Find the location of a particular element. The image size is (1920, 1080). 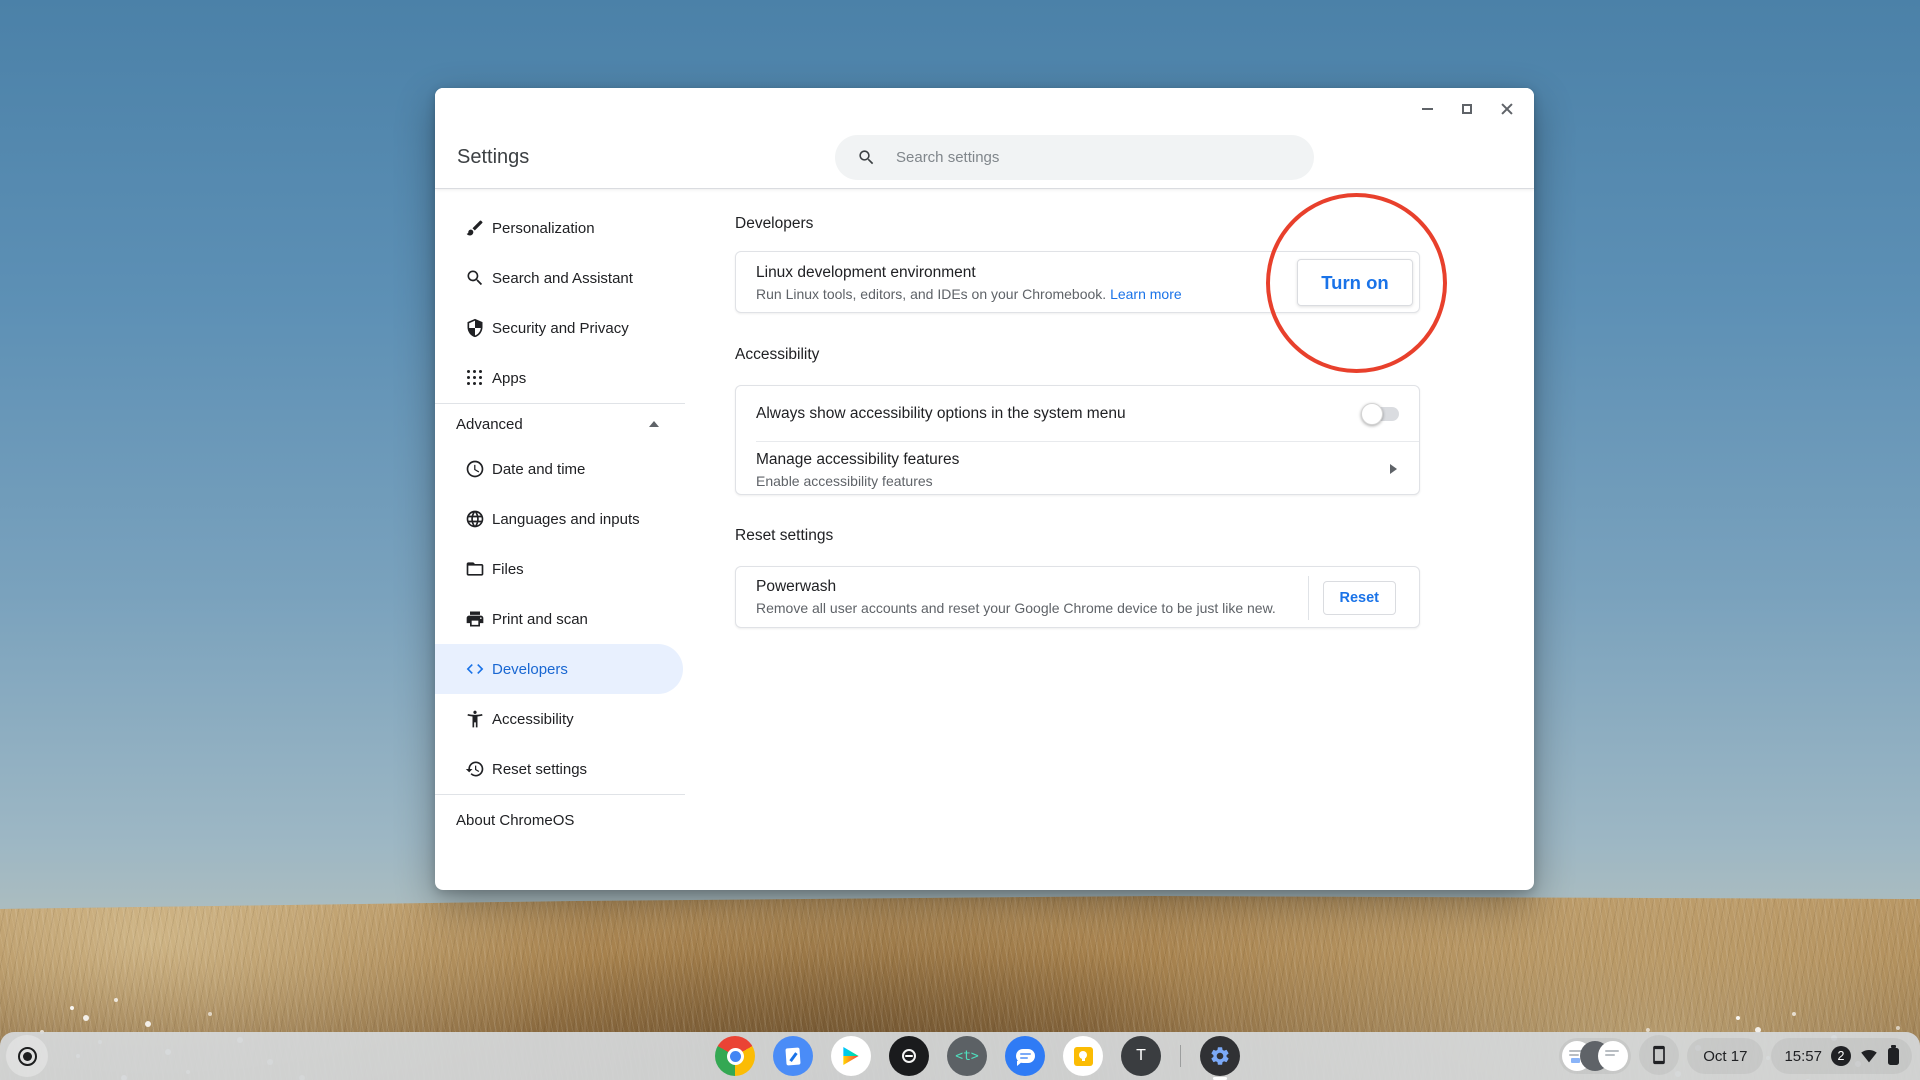

notes-app-icon is located at coordinates (793, 1056).